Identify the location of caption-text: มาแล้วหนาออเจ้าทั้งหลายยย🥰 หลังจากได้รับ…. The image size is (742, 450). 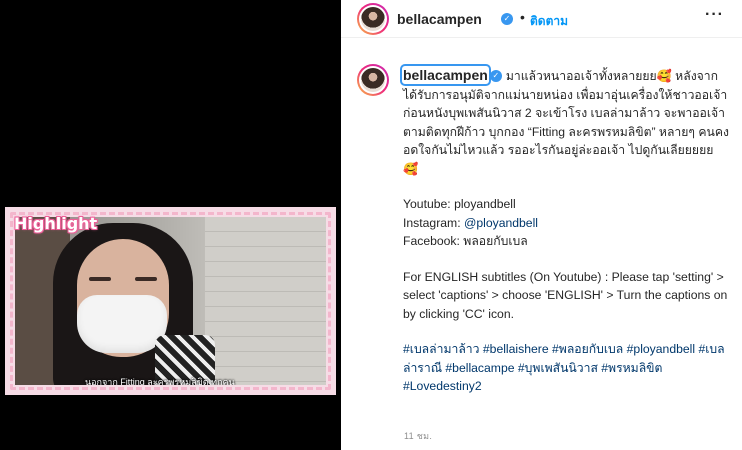
(566, 122).